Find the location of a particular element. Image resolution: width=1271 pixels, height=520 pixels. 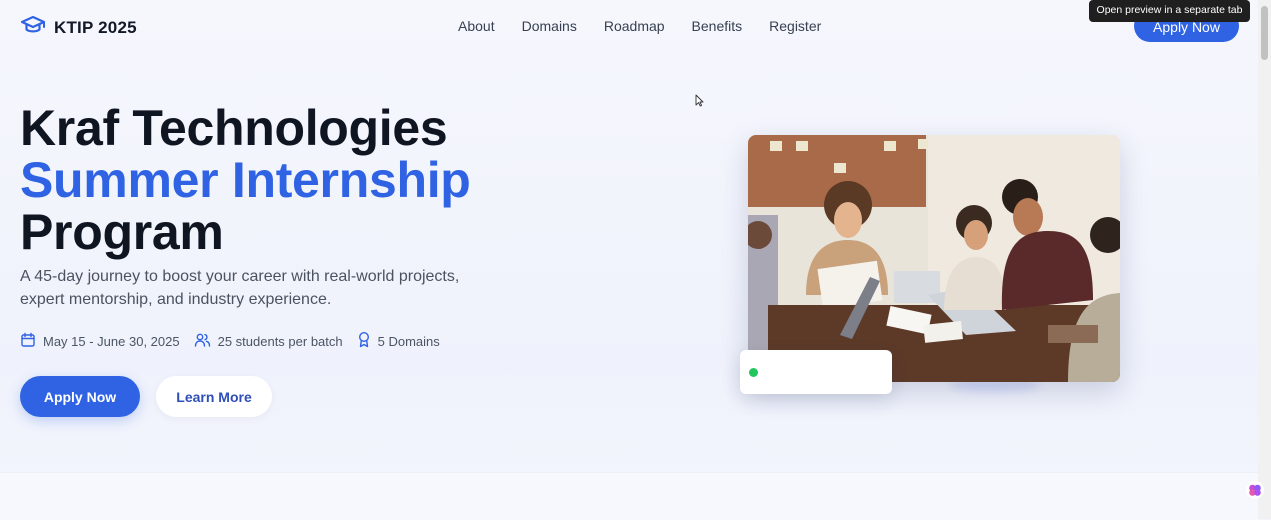

meta-batch-size: 25 students per batch is located at coordinates (268, 341).